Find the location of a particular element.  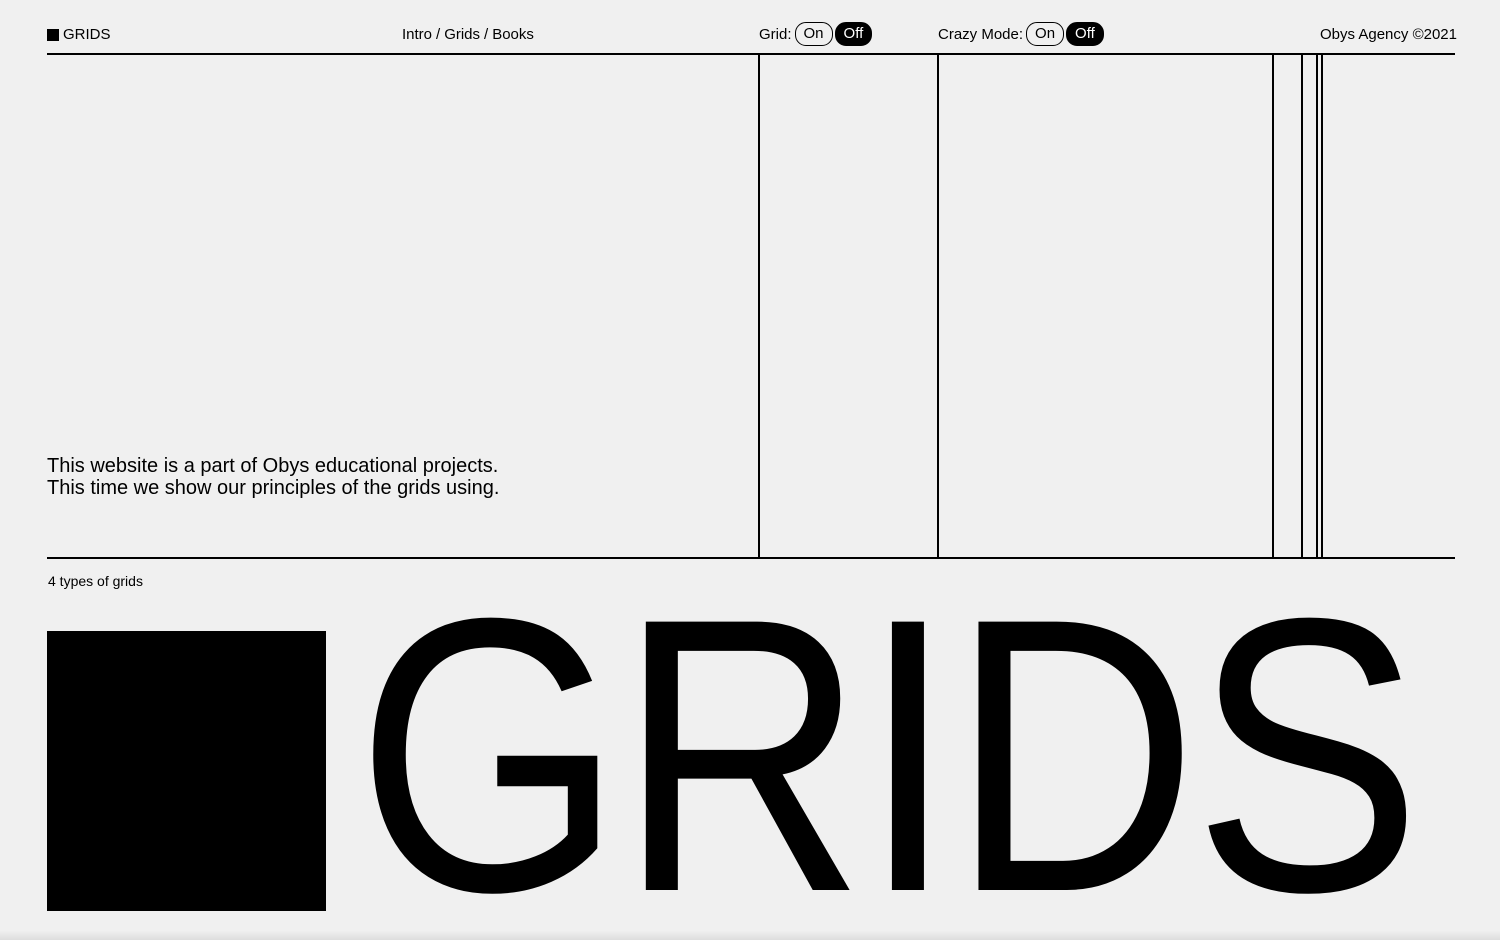

breadcrumb-books: Books is located at coordinates (513, 34).